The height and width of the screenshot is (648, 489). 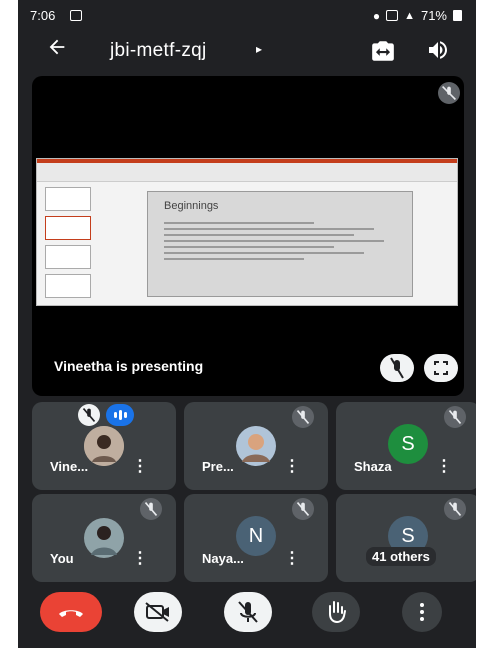 I want to click on more-vert-icon, so click(x=422, y=612).